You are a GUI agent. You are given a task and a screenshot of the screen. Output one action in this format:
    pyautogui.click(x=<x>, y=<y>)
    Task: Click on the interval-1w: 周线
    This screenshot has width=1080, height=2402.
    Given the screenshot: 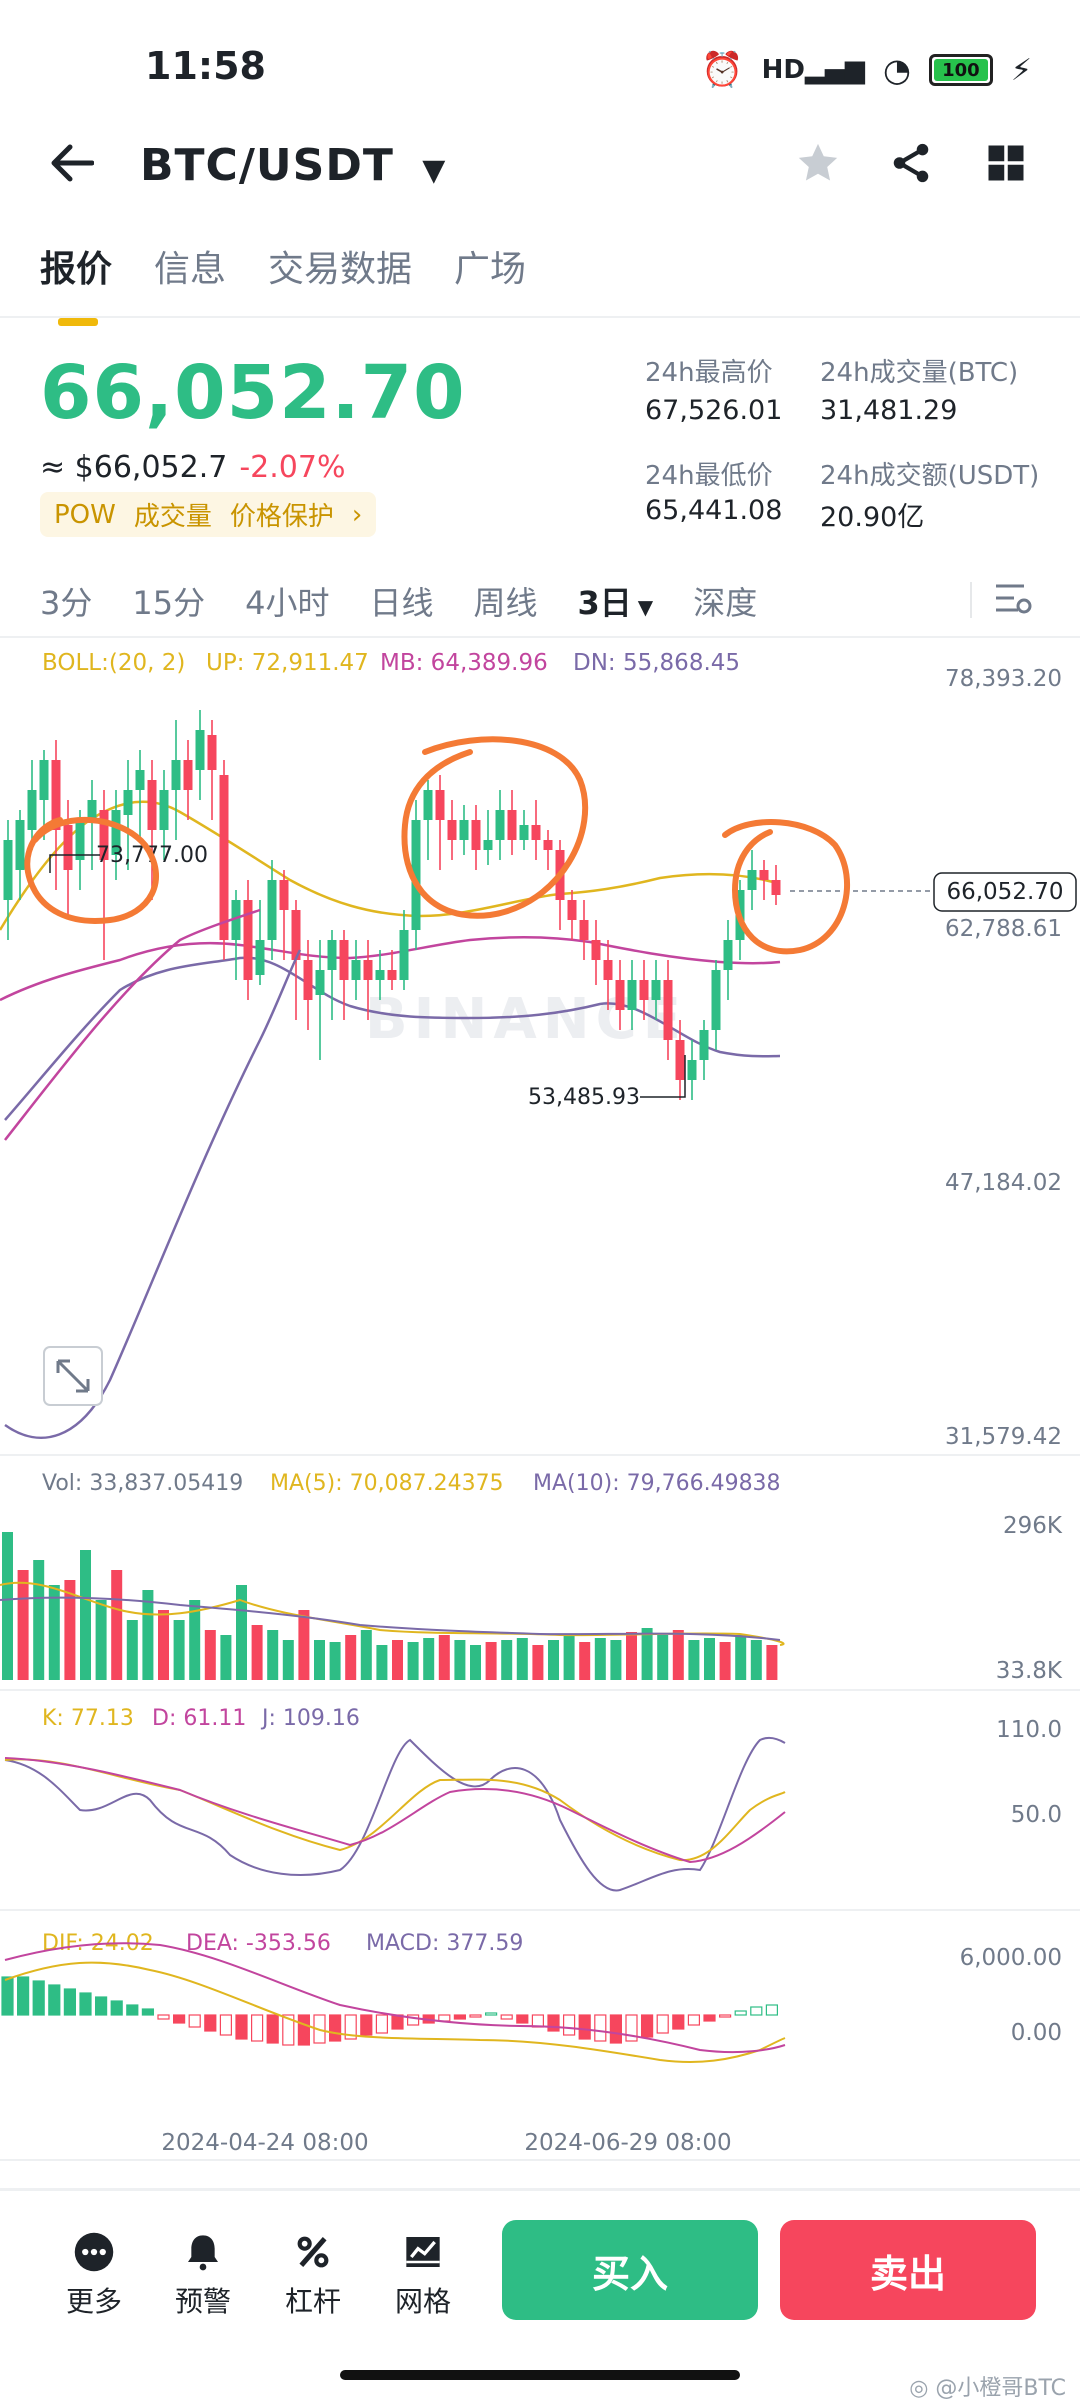 What is the action you would take?
    pyautogui.click(x=506, y=601)
    